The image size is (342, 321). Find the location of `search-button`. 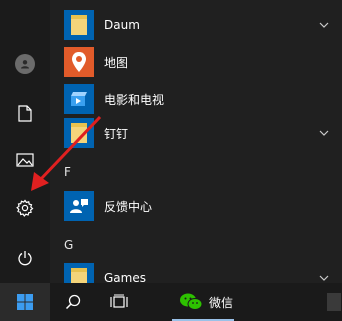

search-button is located at coordinates (73, 302).